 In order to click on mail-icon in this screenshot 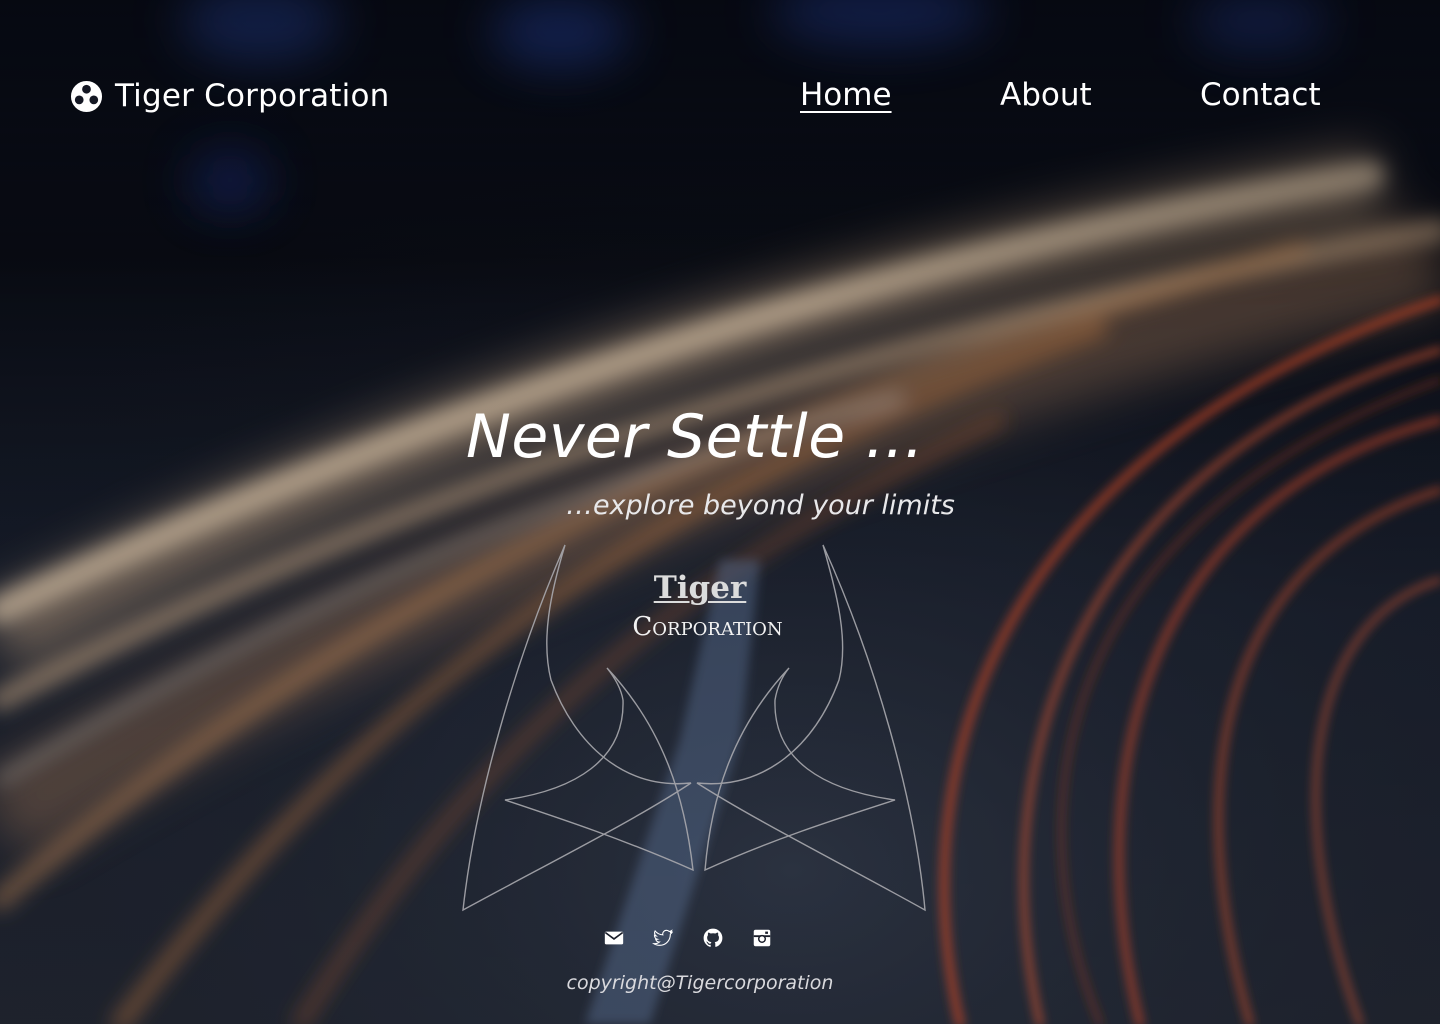, I will do `click(614, 938)`.